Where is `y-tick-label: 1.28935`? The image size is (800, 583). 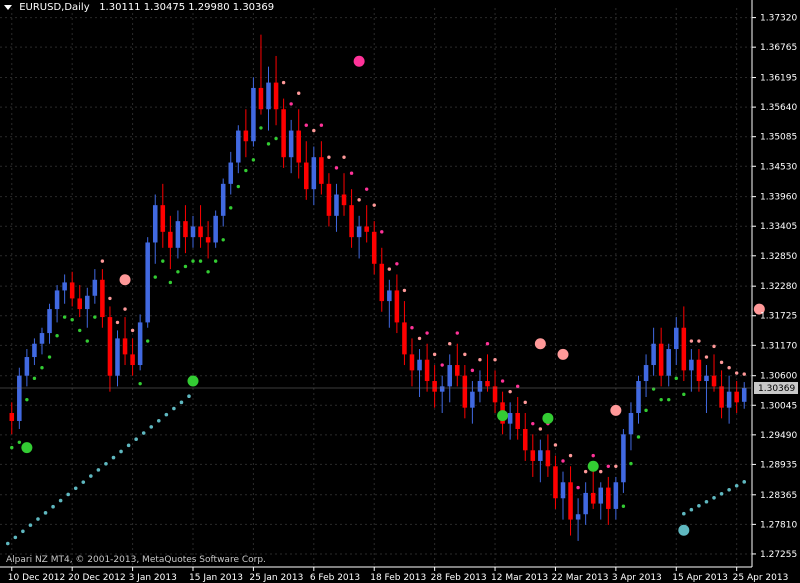
y-tick-label: 1.28935 is located at coordinates (778, 465).